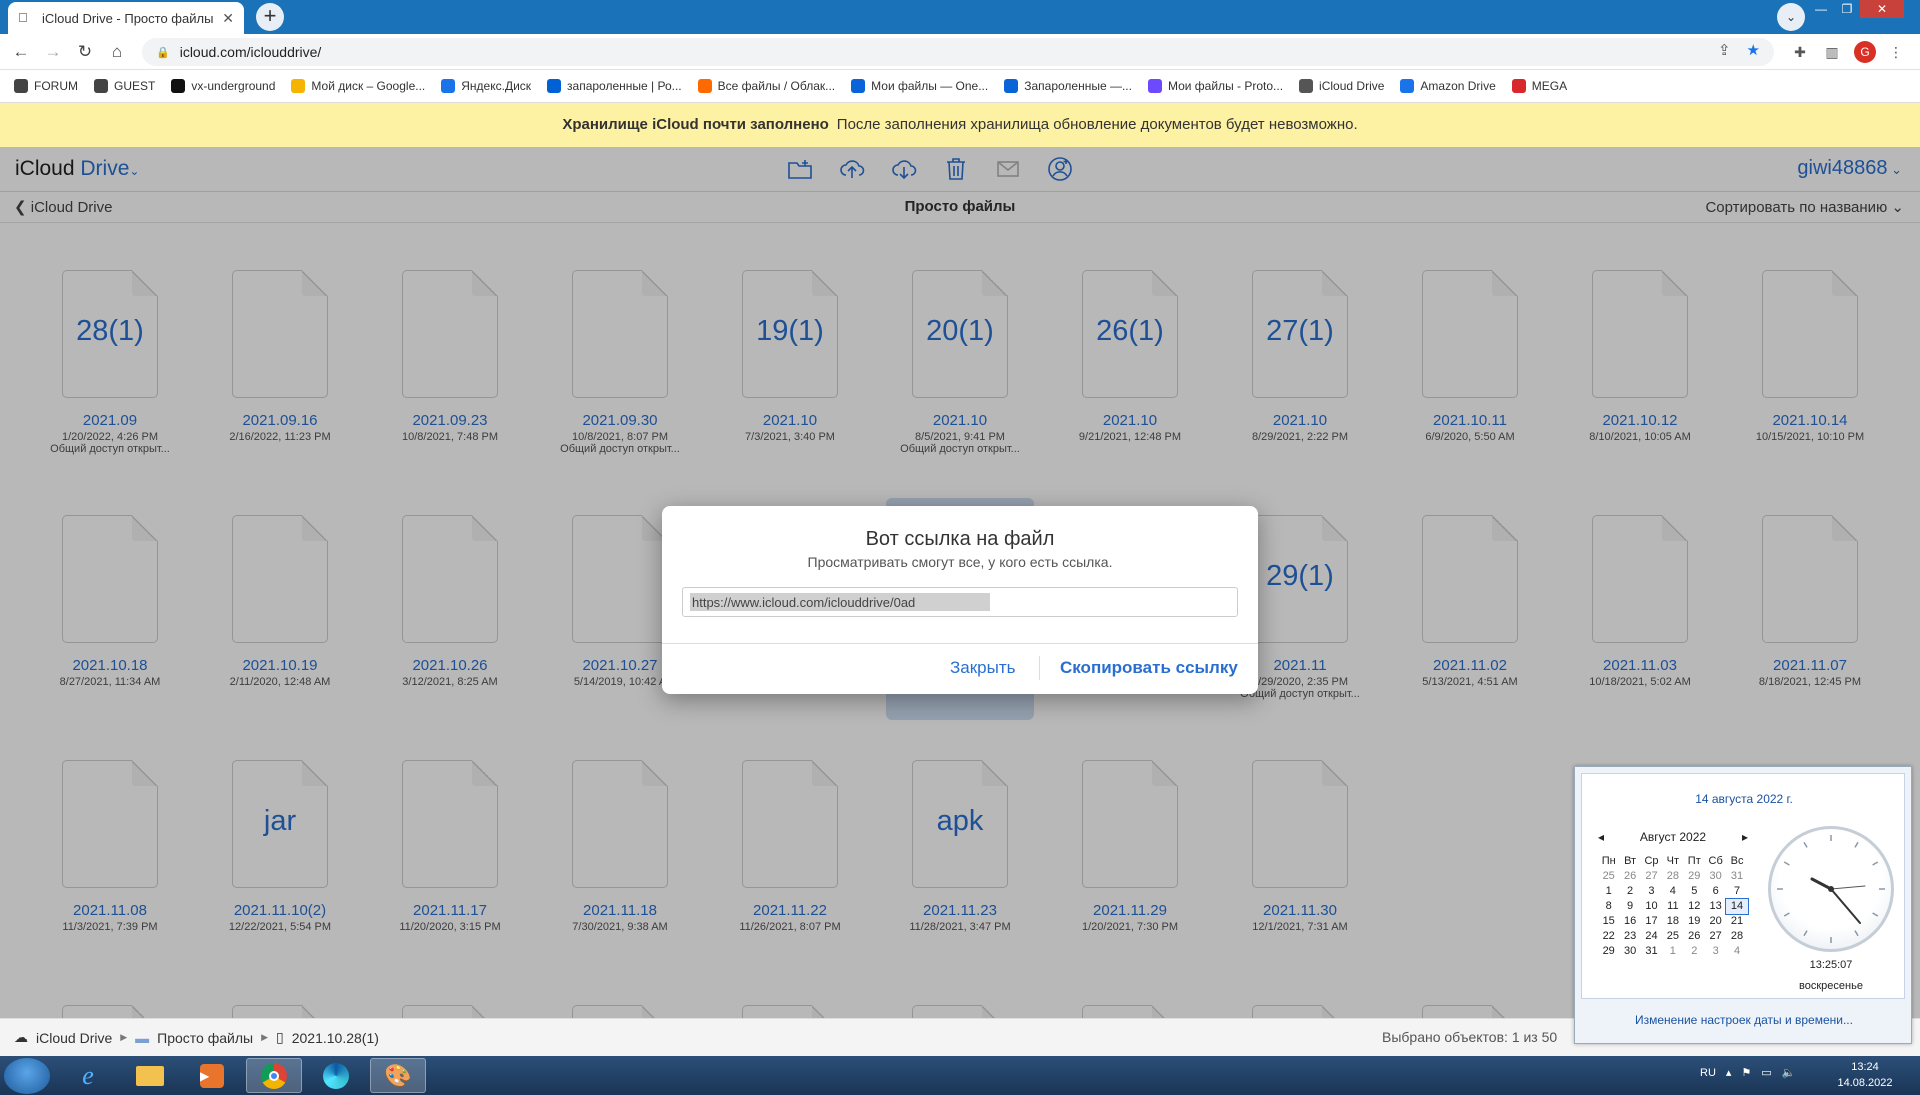 This screenshot has height=1095, width=1920. Describe the element at coordinates (1865, 52) in the screenshot. I see `profile-avatar: G` at that location.